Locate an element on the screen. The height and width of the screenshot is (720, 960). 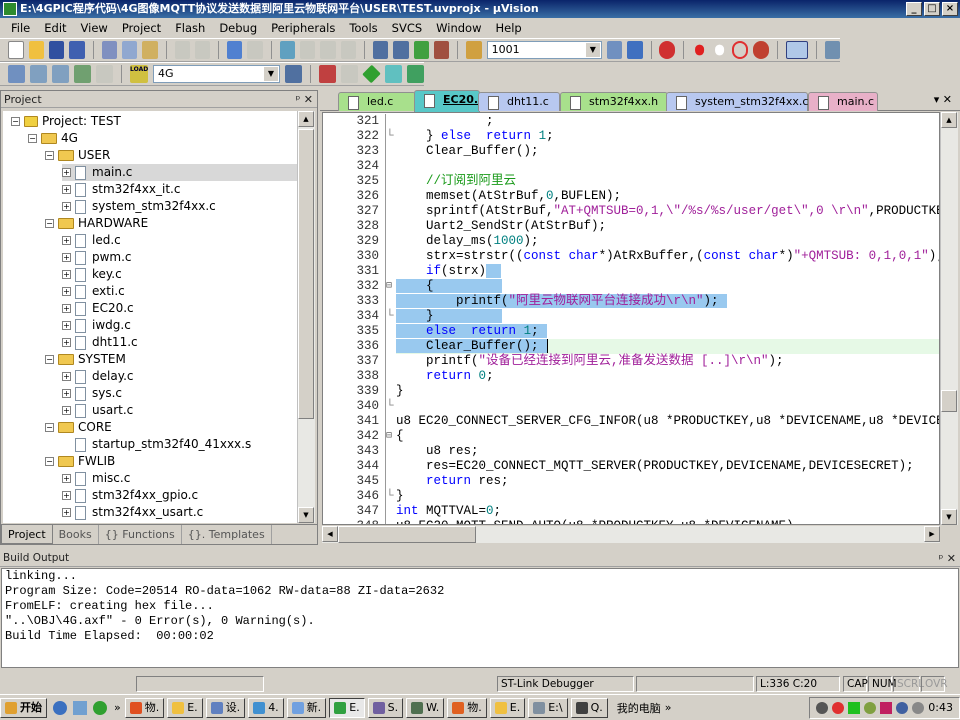
project-tree-scrollbar: ▲ ▼ is located at coordinates (306, 317).